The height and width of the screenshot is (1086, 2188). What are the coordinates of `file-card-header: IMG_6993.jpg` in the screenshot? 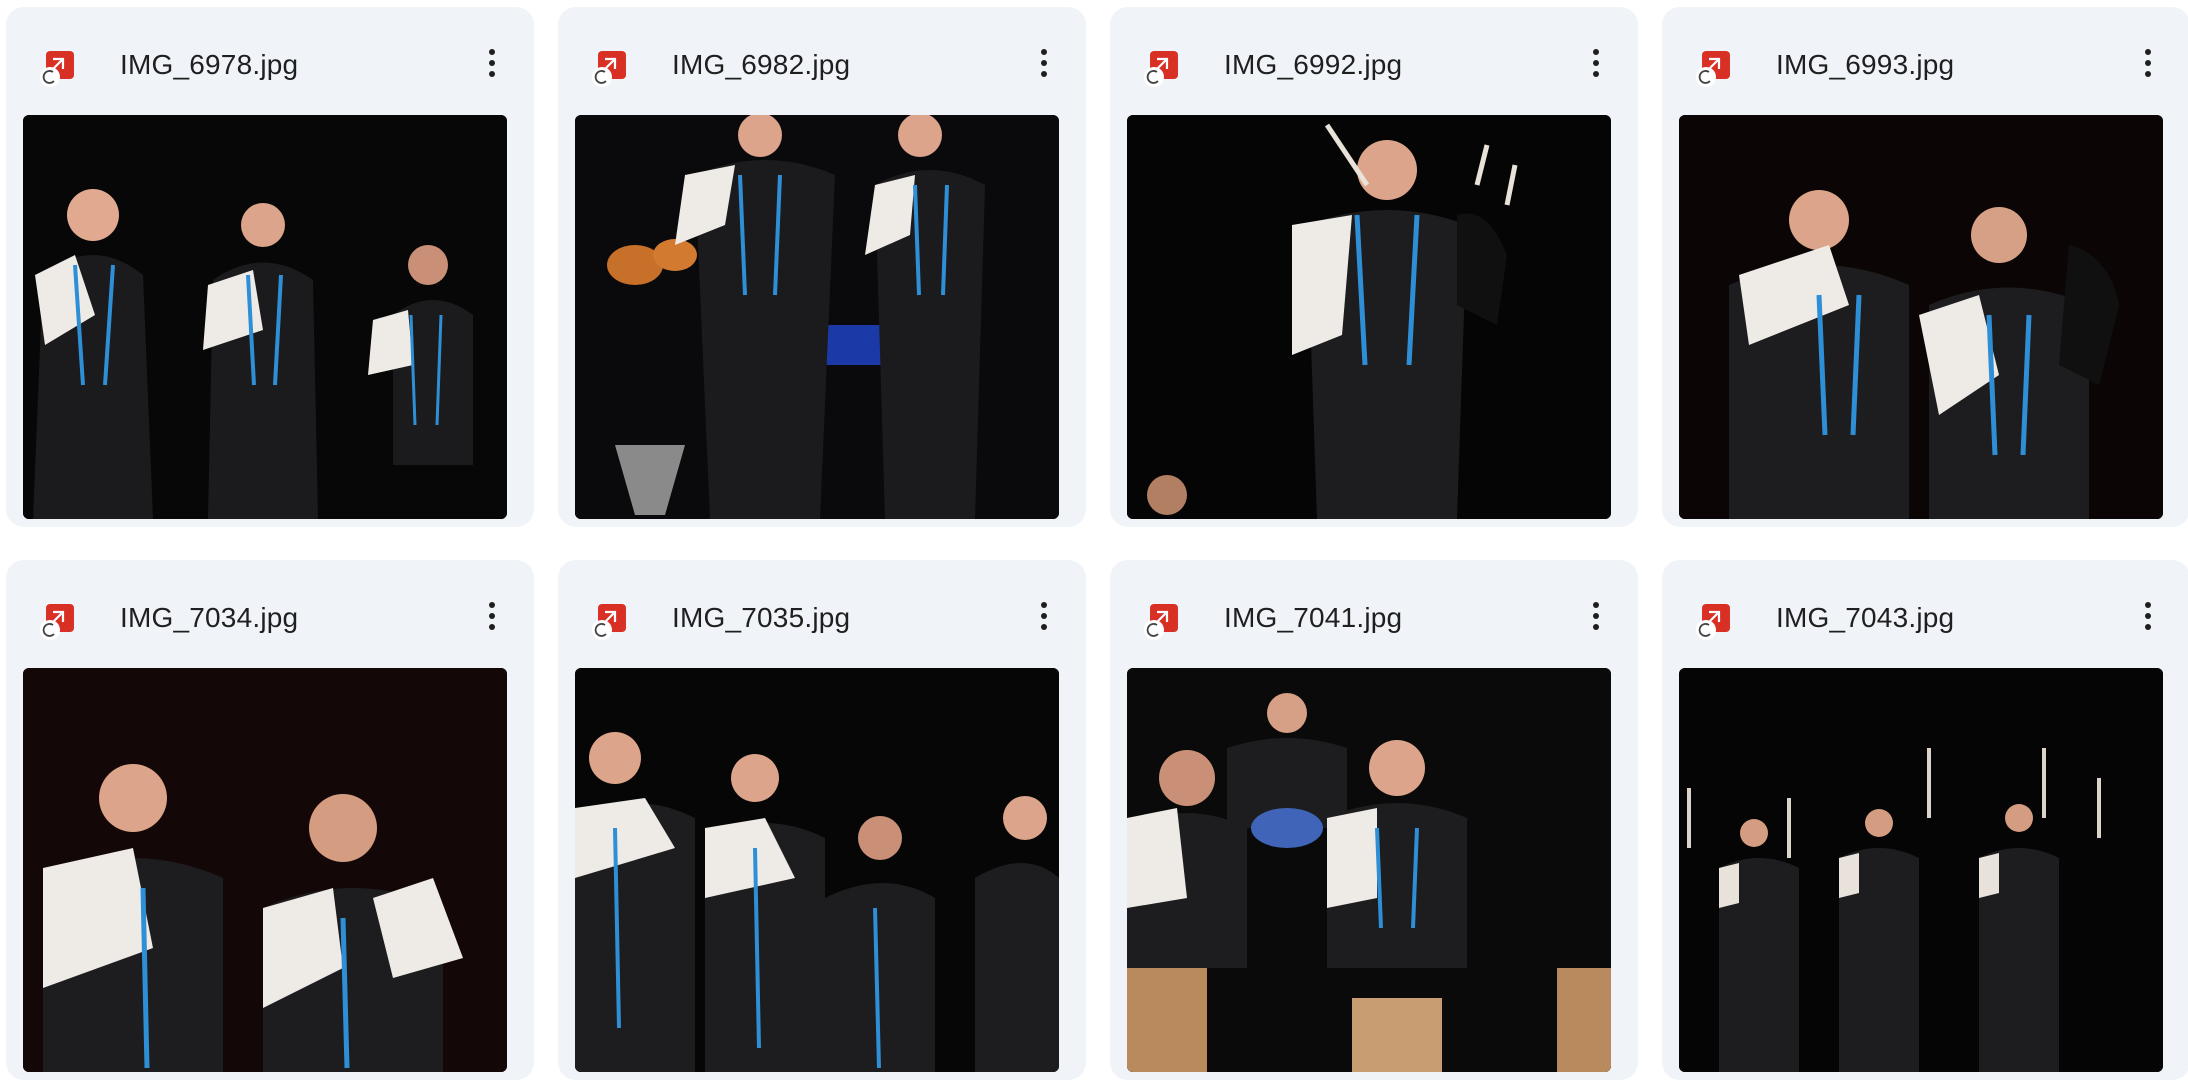 It's located at (1925, 61).